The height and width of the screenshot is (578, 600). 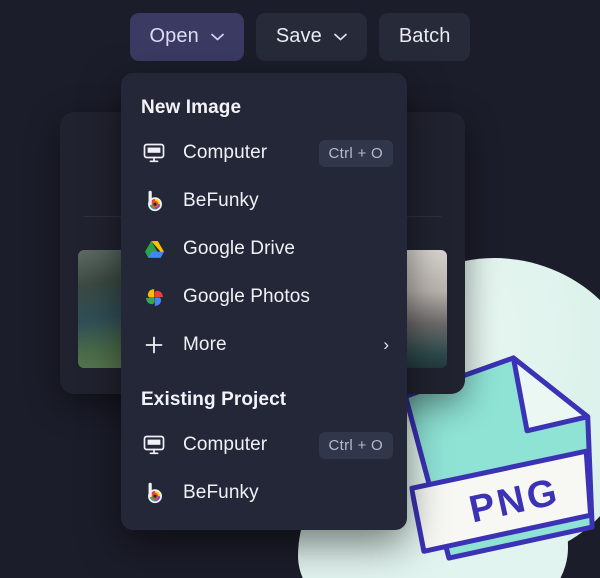 I want to click on save-button: Save, so click(x=311, y=36).